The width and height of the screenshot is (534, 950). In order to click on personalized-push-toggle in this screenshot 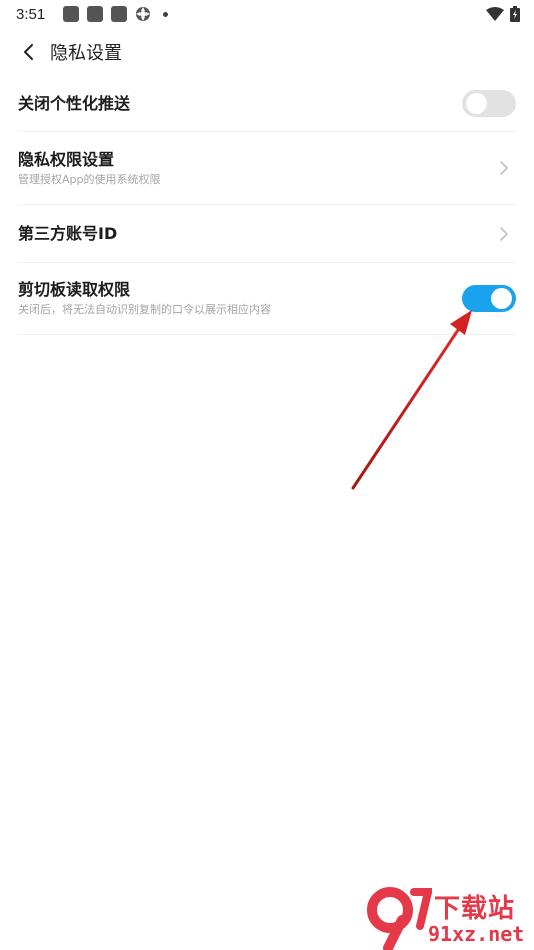, I will do `click(489, 103)`.